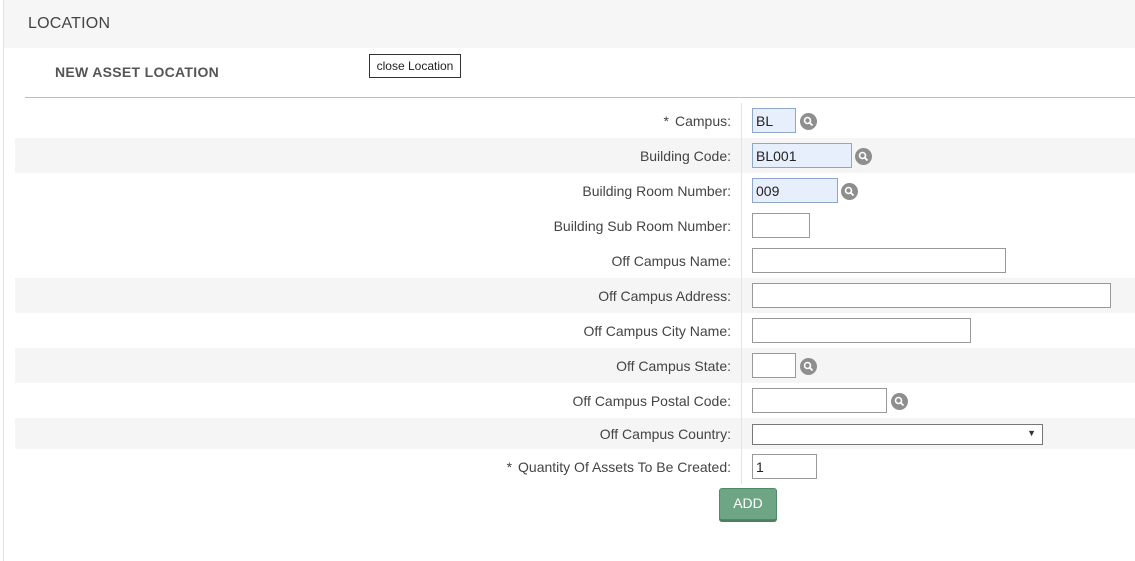 The width and height of the screenshot is (1135, 561). What do you see at coordinates (69, 23) in the screenshot?
I see `page-title: LOCATION` at bounding box center [69, 23].